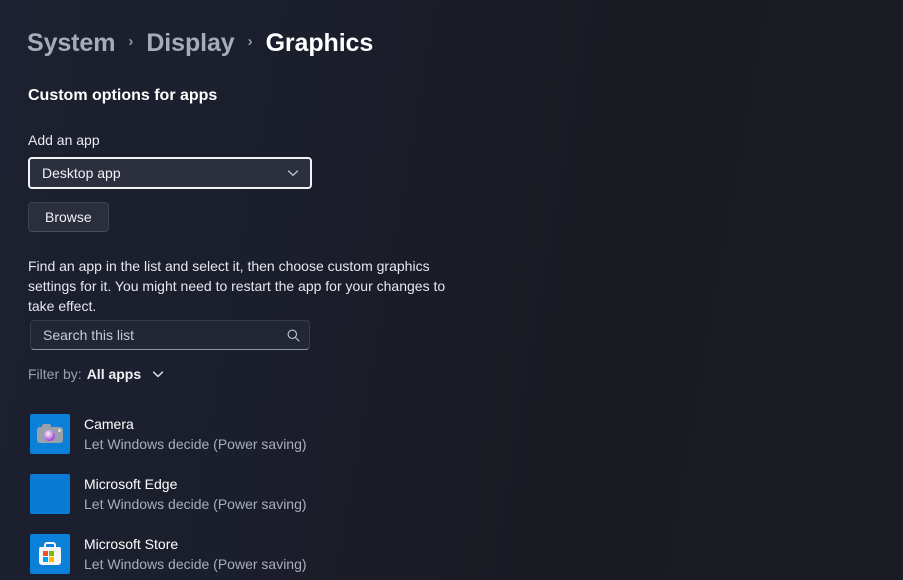 The height and width of the screenshot is (580, 903). I want to click on app-type-dropdown: Desktop app, so click(170, 173).